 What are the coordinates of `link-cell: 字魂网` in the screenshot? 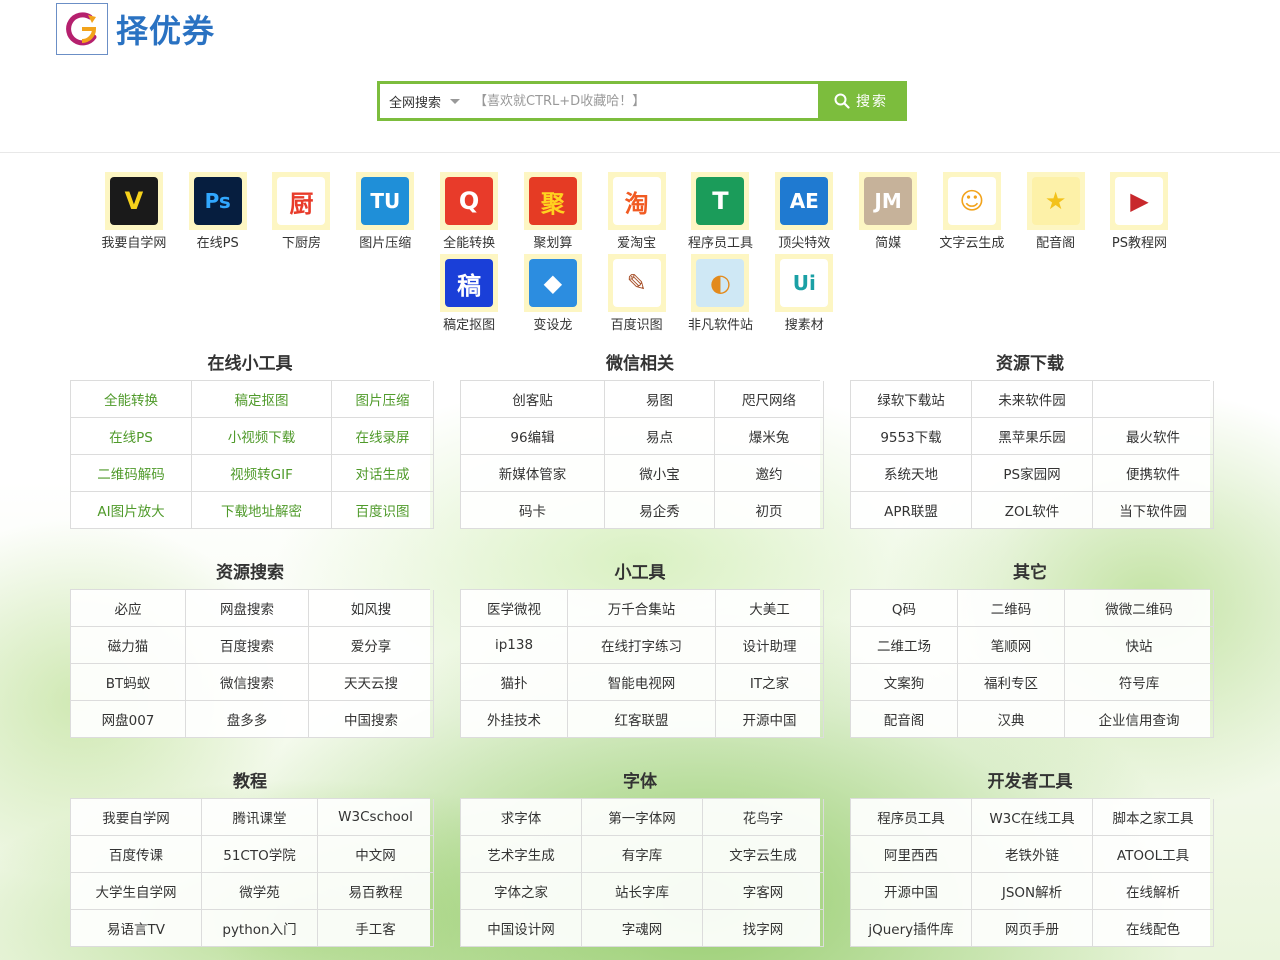 It's located at (642, 928).